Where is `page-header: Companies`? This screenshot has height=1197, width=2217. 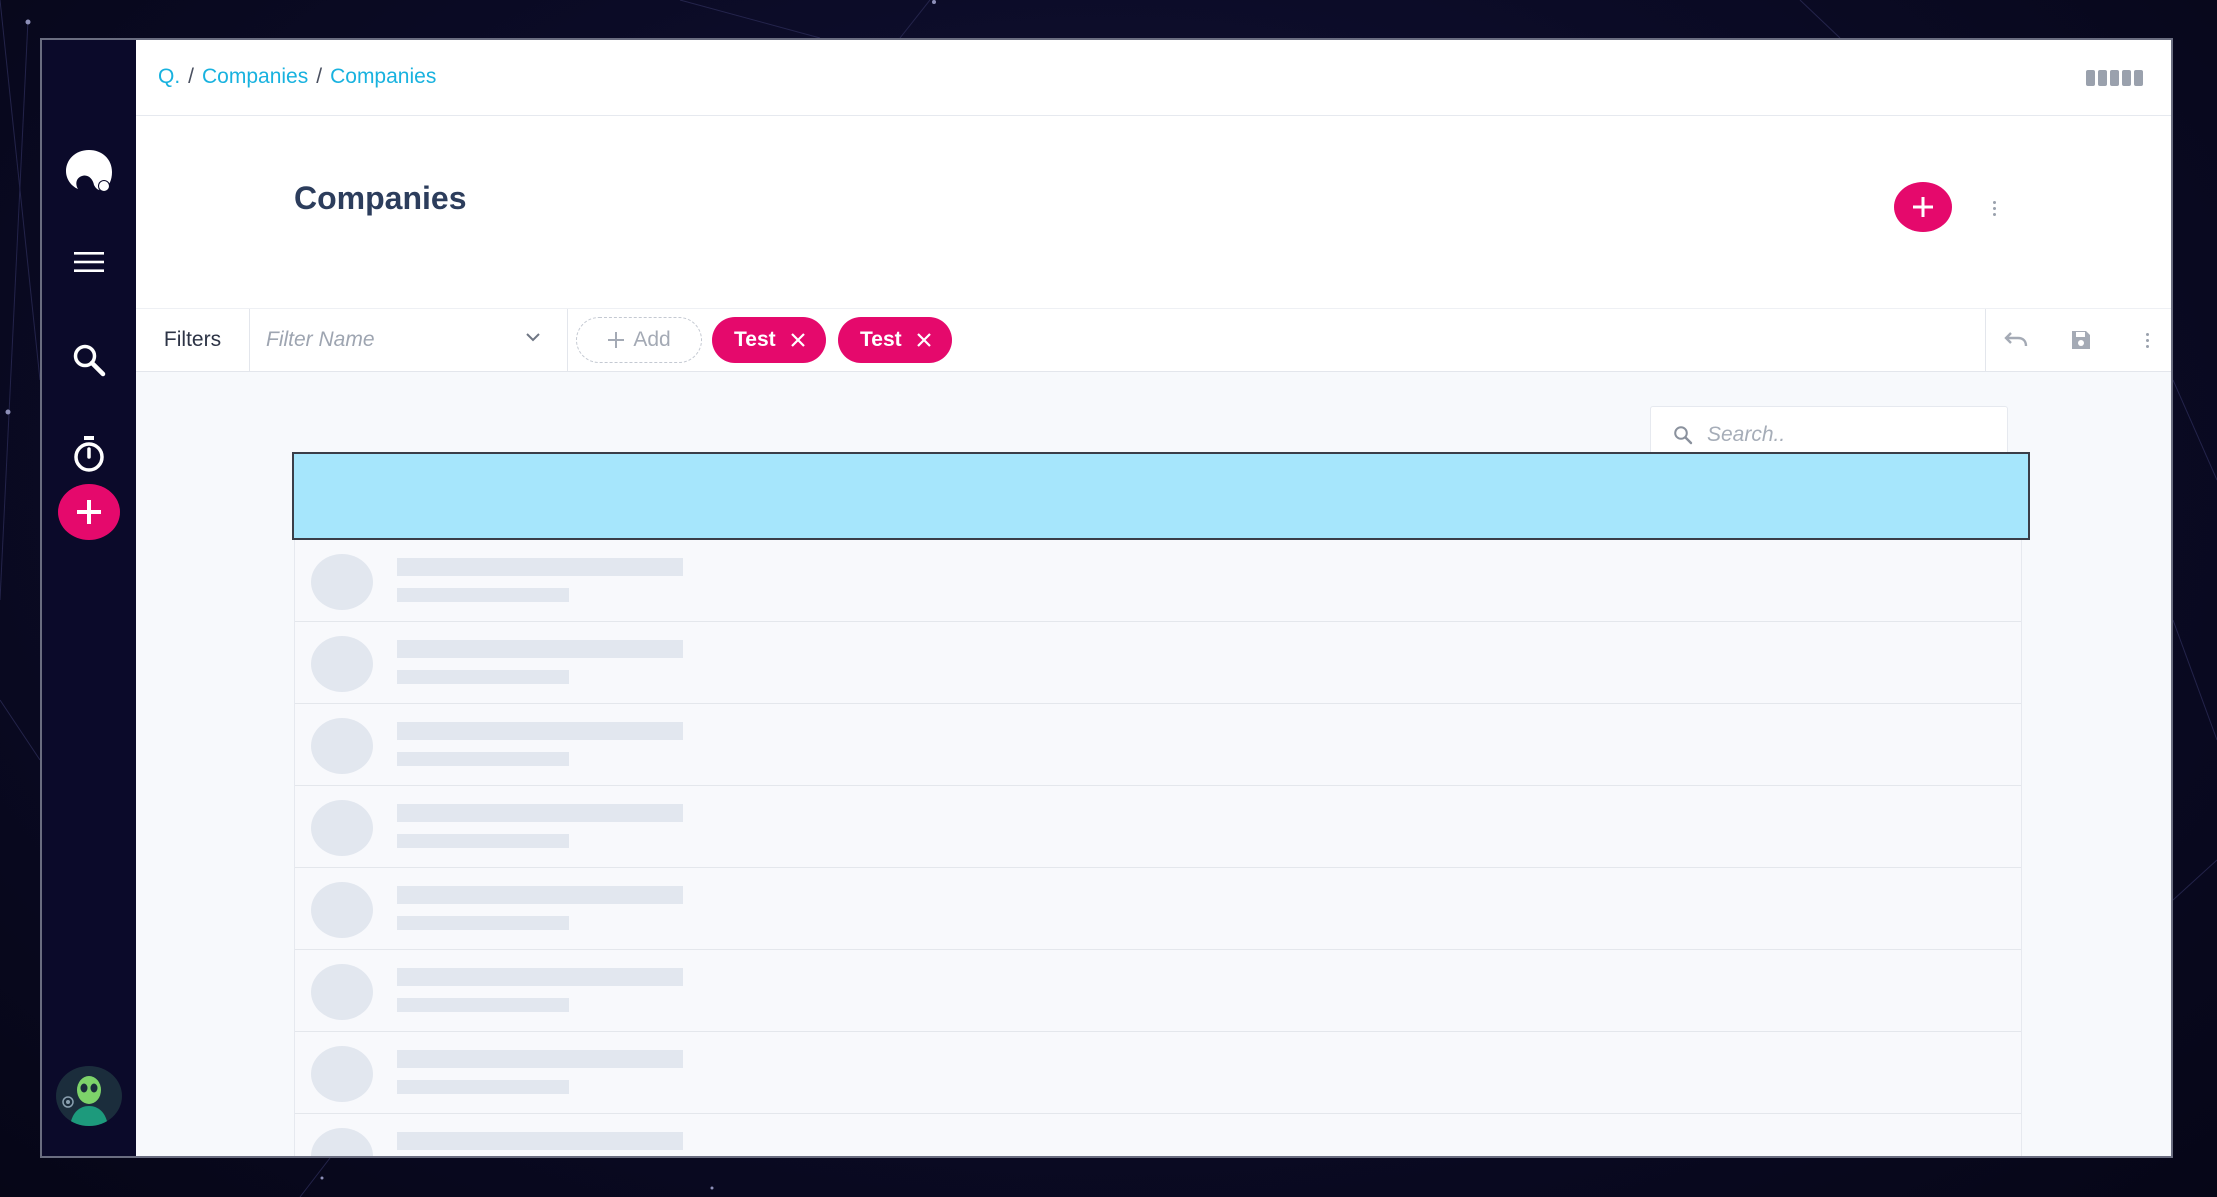 page-header: Companies is located at coordinates (1153, 212).